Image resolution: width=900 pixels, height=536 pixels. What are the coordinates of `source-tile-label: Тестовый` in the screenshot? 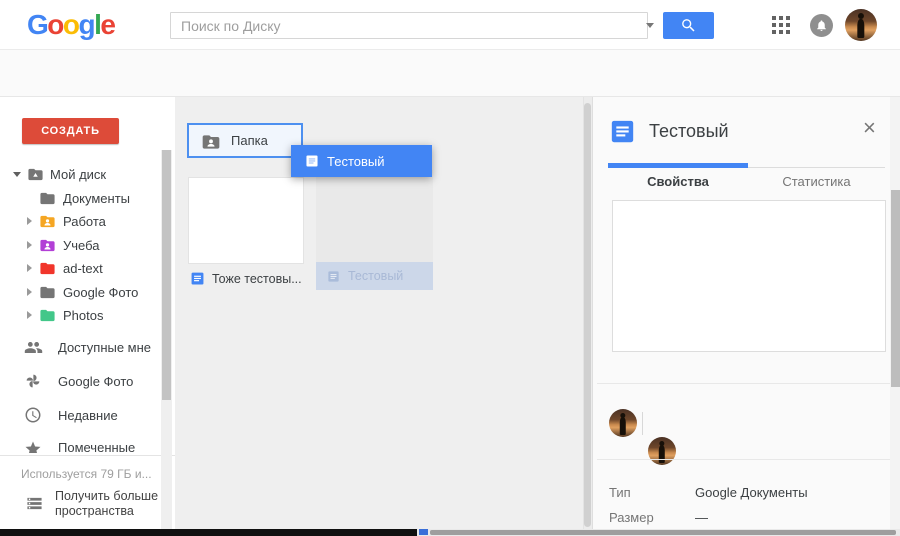 It's located at (376, 276).